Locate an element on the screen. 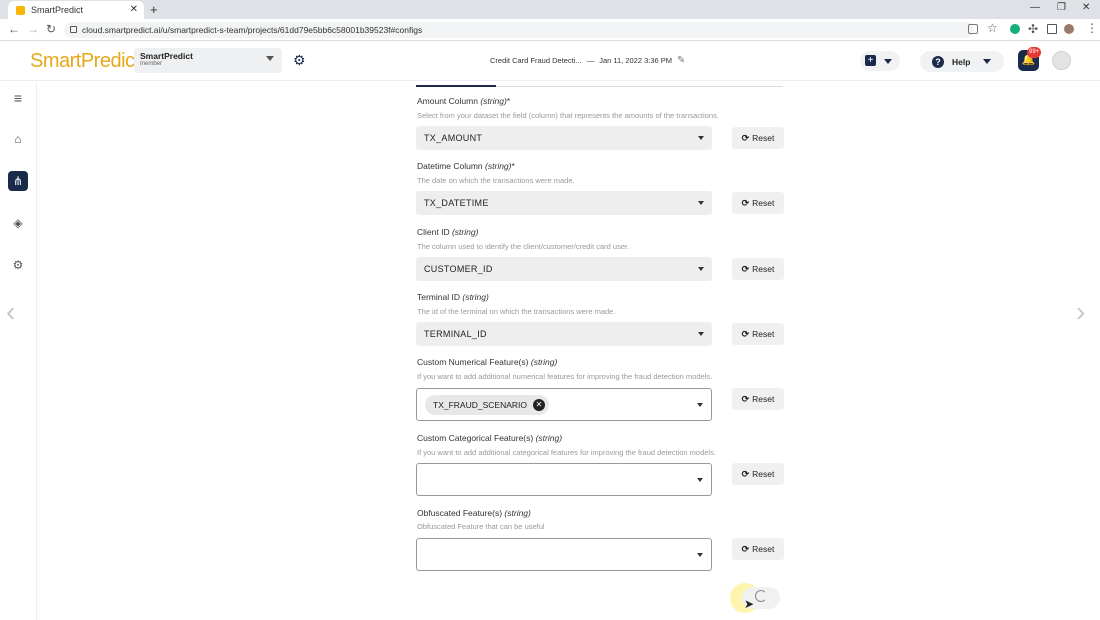 This screenshot has width=1100, height=620. custom-numerical-multiselect: TX_FRAUD_SCENARIO ✕ is located at coordinates (564, 404).